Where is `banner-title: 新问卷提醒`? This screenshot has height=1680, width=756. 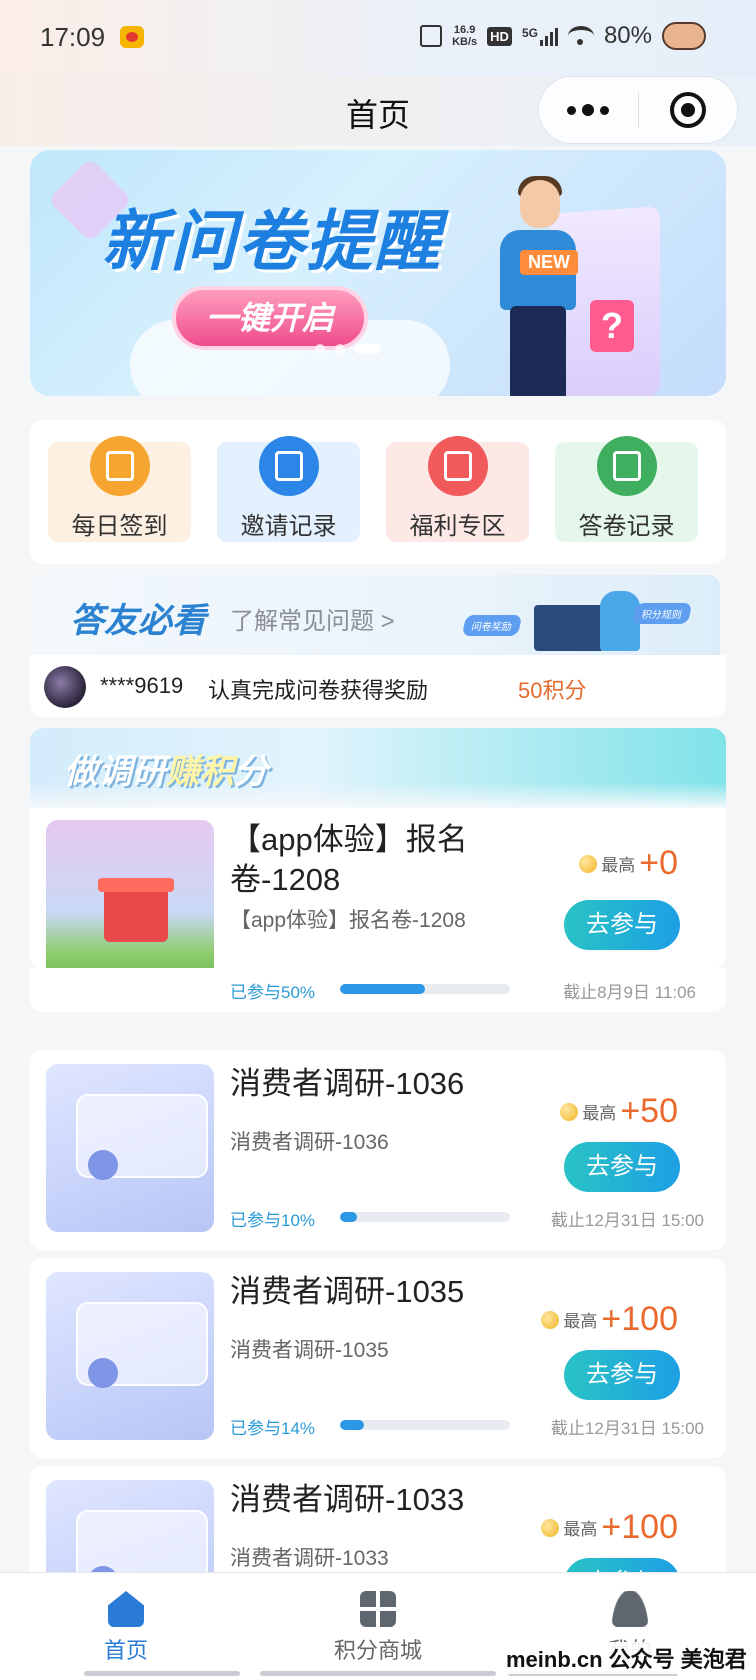 banner-title: 新问卷提醒 is located at coordinates (272, 241).